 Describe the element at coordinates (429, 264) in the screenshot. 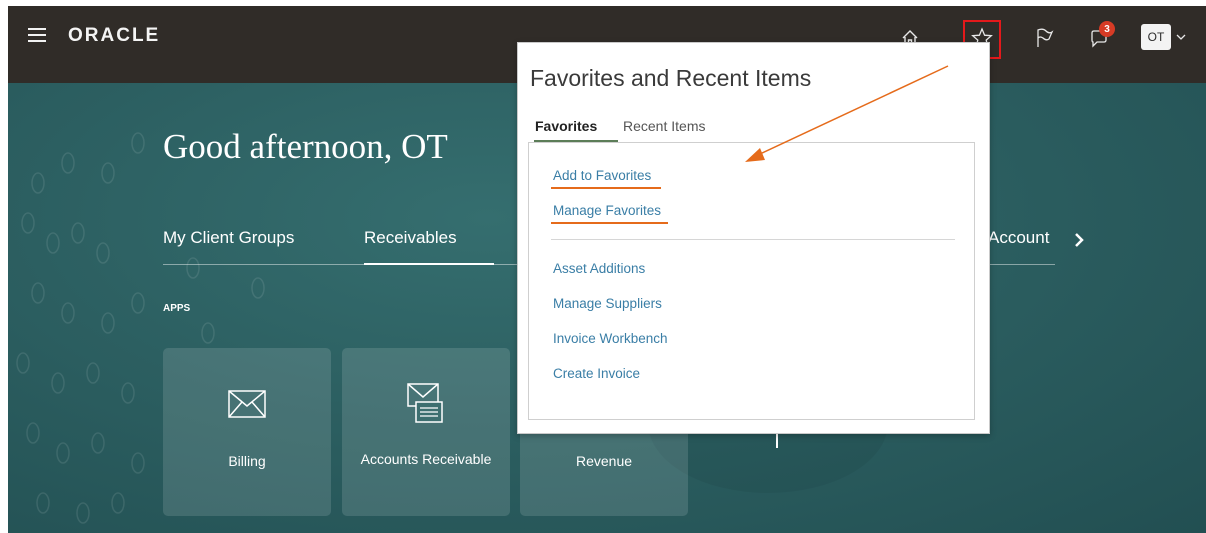

I see `active-tab-indicator` at that location.